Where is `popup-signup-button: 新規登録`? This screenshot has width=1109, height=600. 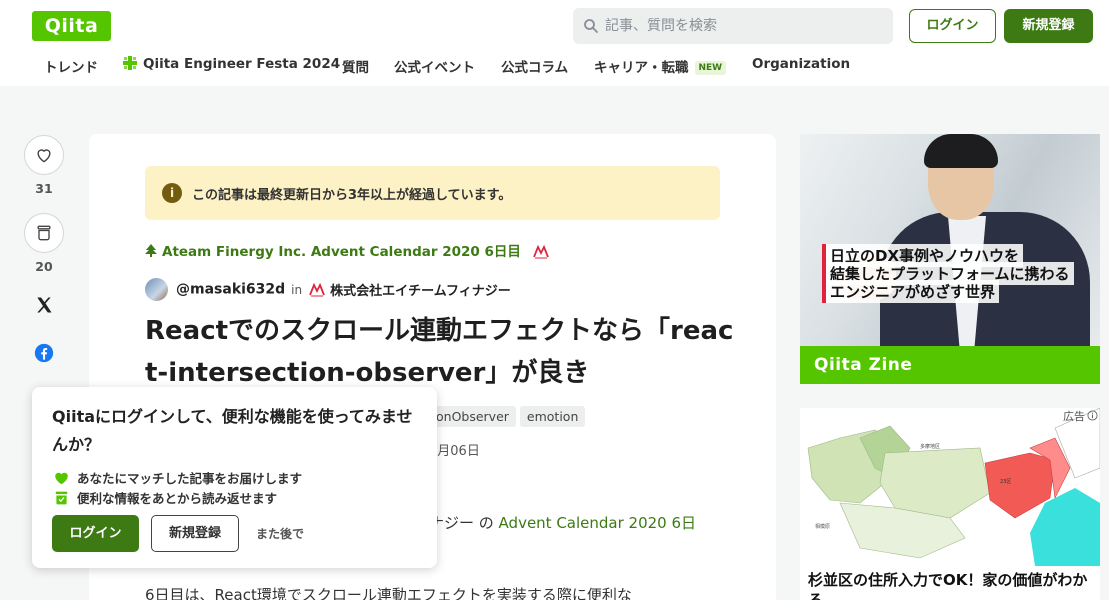 popup-signup-button: 新規登録 is located at coordinates (195, 533).